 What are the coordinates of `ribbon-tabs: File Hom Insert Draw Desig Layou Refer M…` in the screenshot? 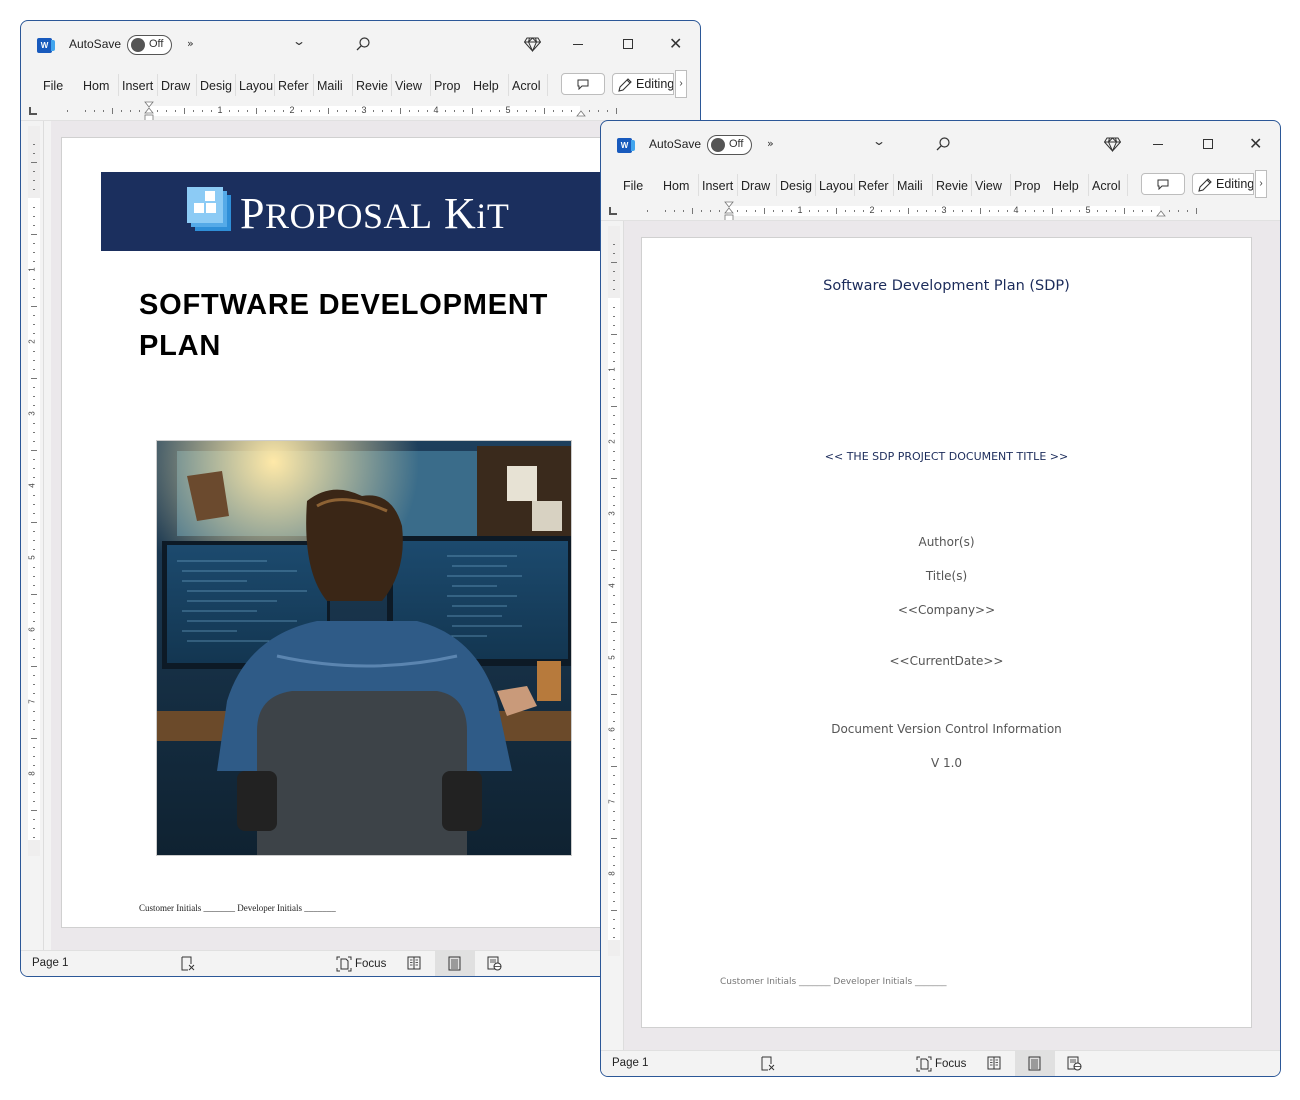 It's located at (940, 184).